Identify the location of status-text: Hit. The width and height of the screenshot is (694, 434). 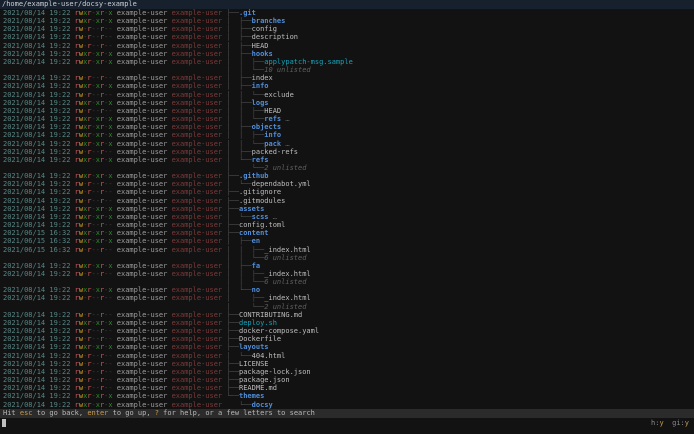
(11, 413).